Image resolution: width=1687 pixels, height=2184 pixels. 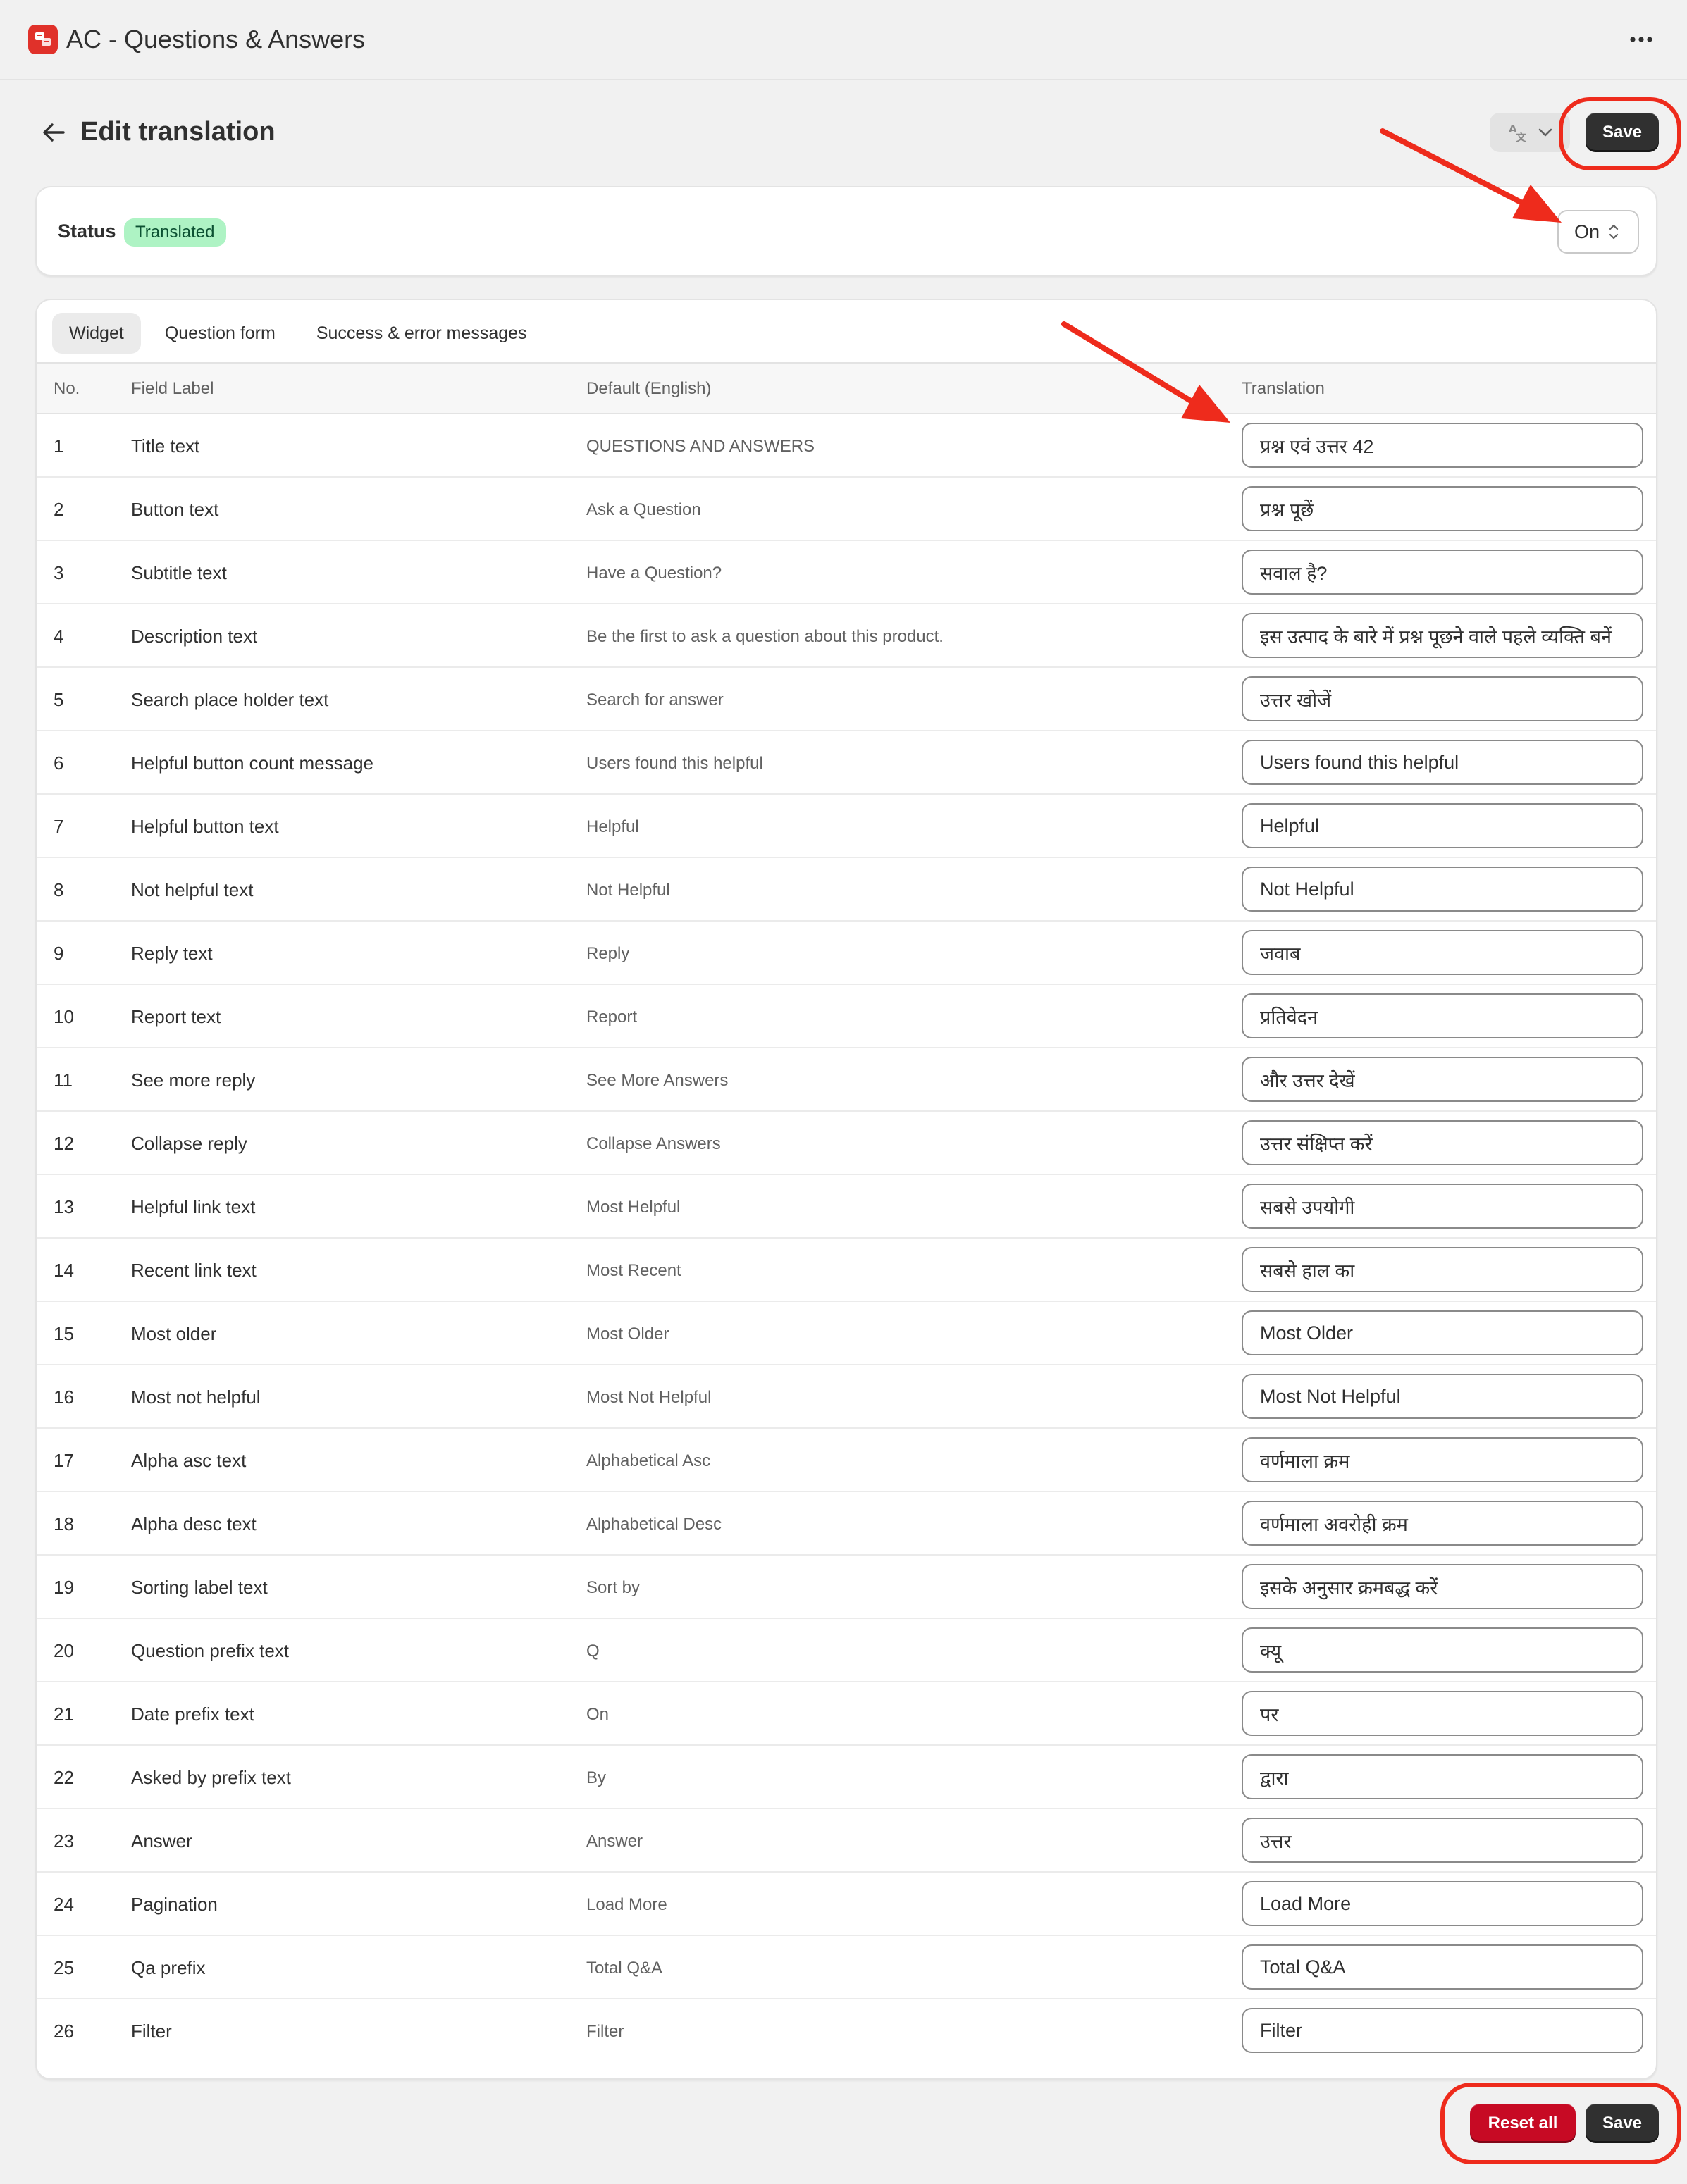 I want to click on row-number: 12, so click(x=64, y=1143).